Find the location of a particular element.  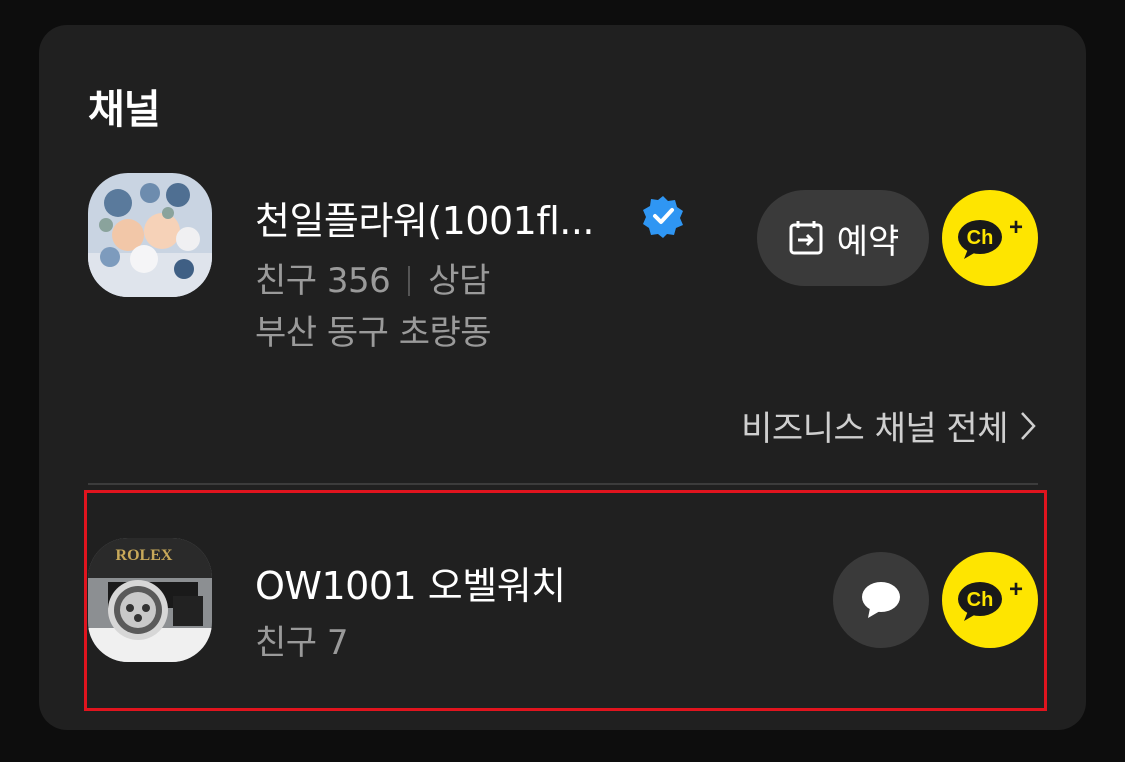

rolex-watch-image: ROLEX is located at coordinates (150, 600).